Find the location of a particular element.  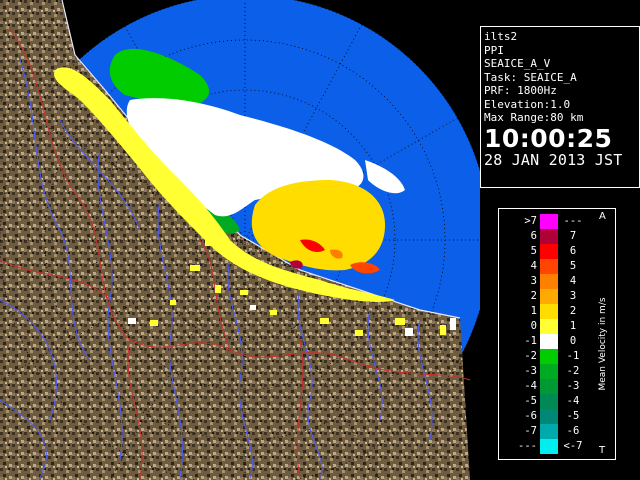

legend-row-right-value: 6 is located at coordinates (573, 251).